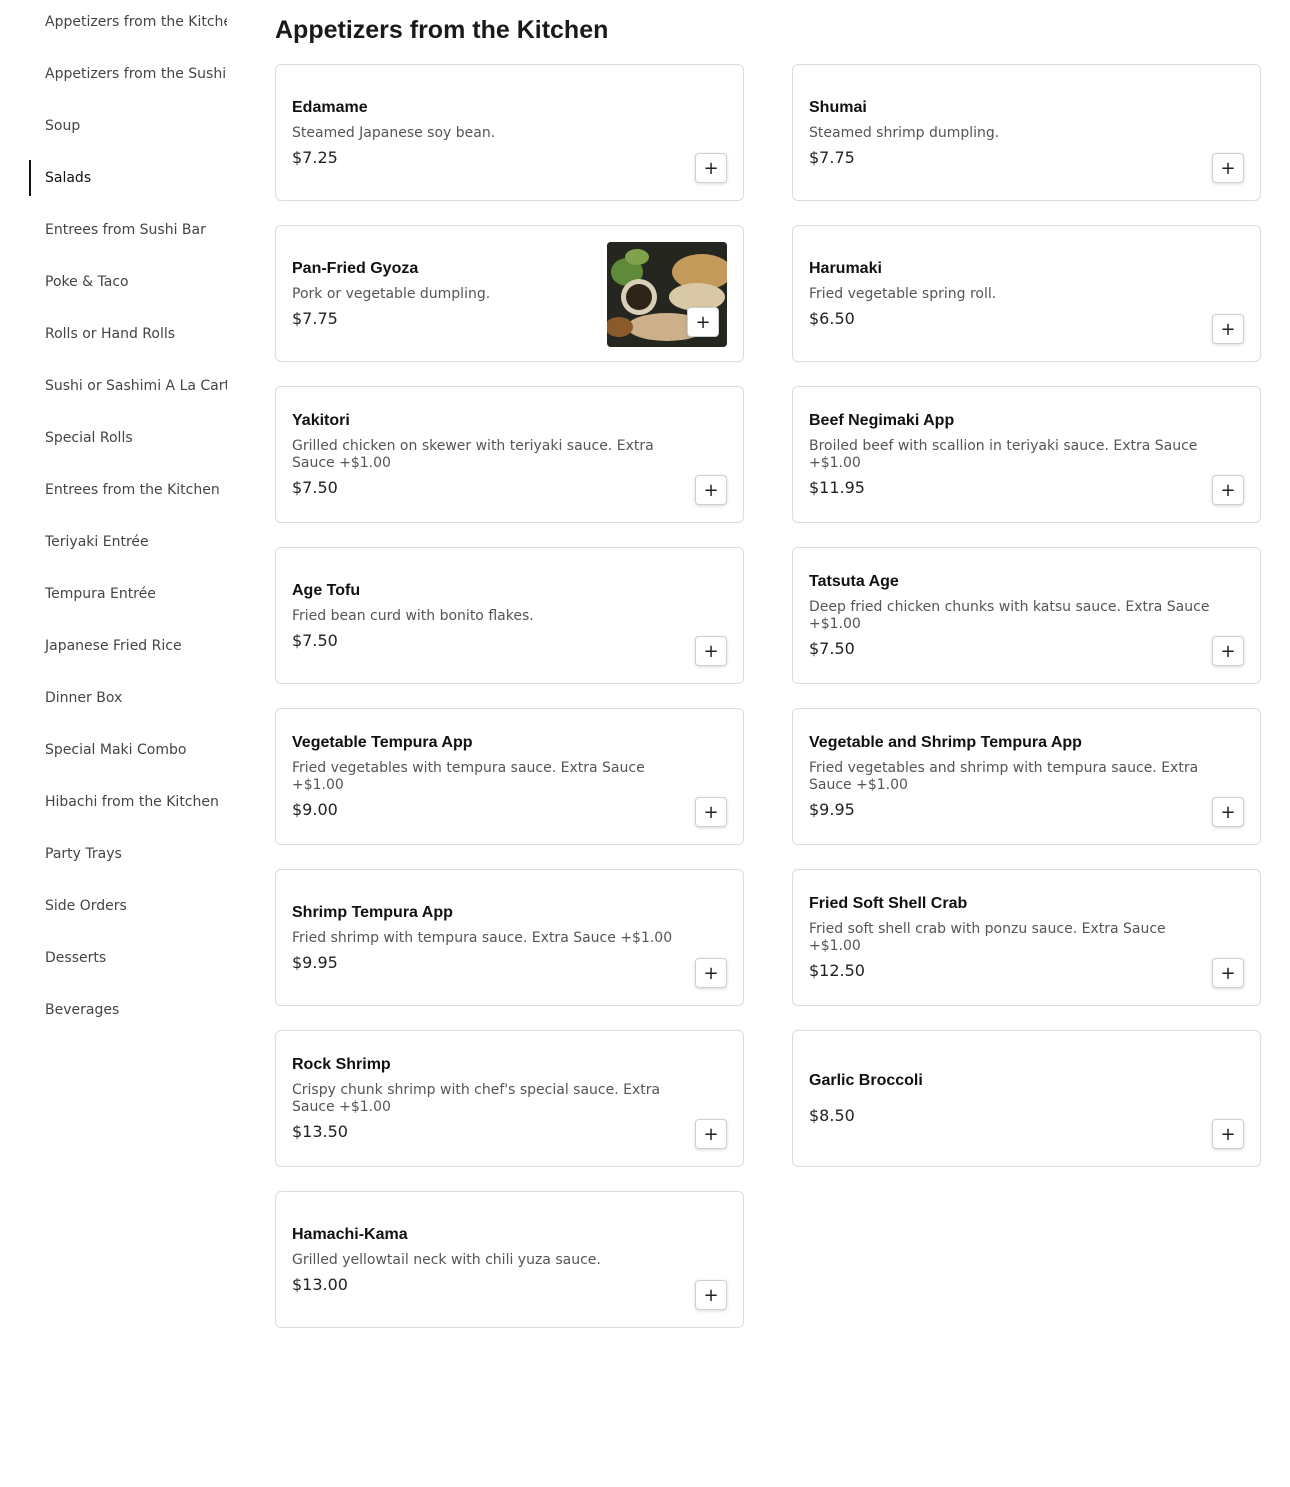 This screenshot has height=1487, width=1290. I want to click on menu-item-card: Shumai Steamed shrimp dumpling. $7.75 +, so click(1026, 132).